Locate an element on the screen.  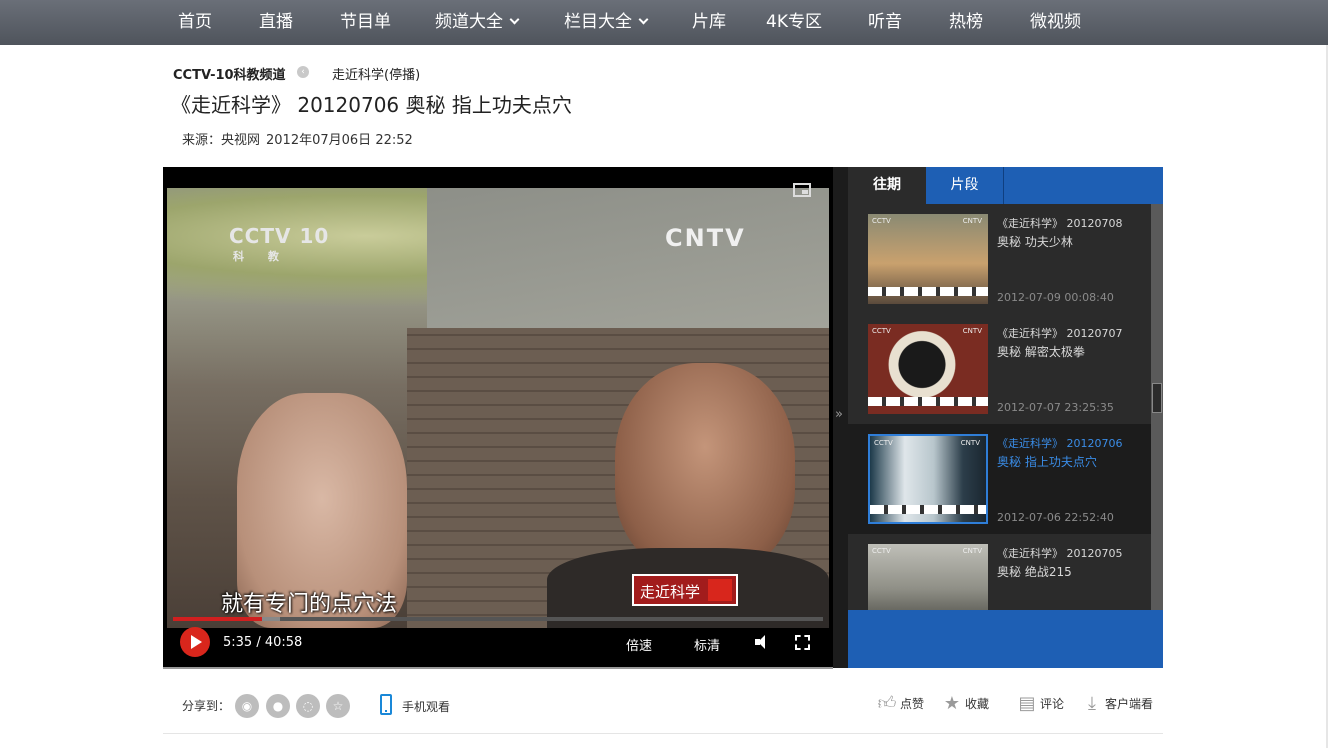
quality-button: 标清 is located at coordinates (707, 644).